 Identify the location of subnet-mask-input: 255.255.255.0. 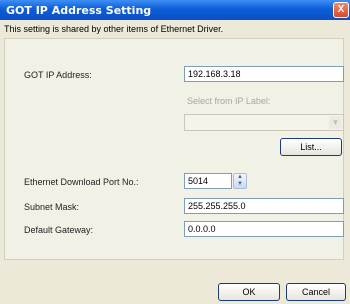
(264, 206).